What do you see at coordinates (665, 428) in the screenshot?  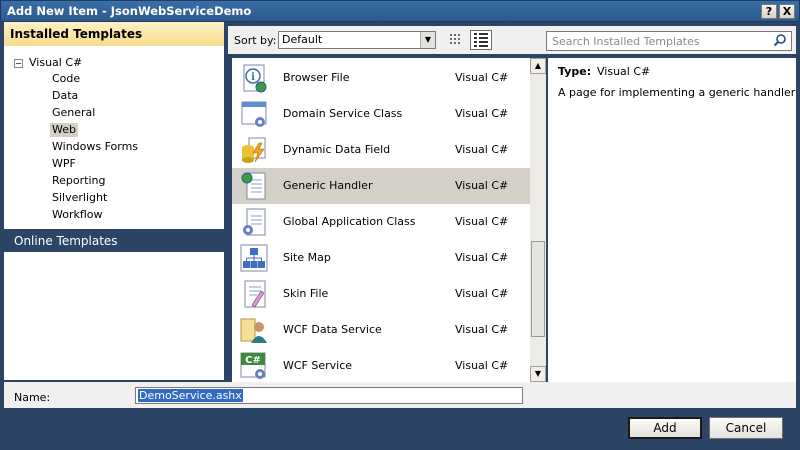 I see `add-button: Add` at bounding box center [665, 428].